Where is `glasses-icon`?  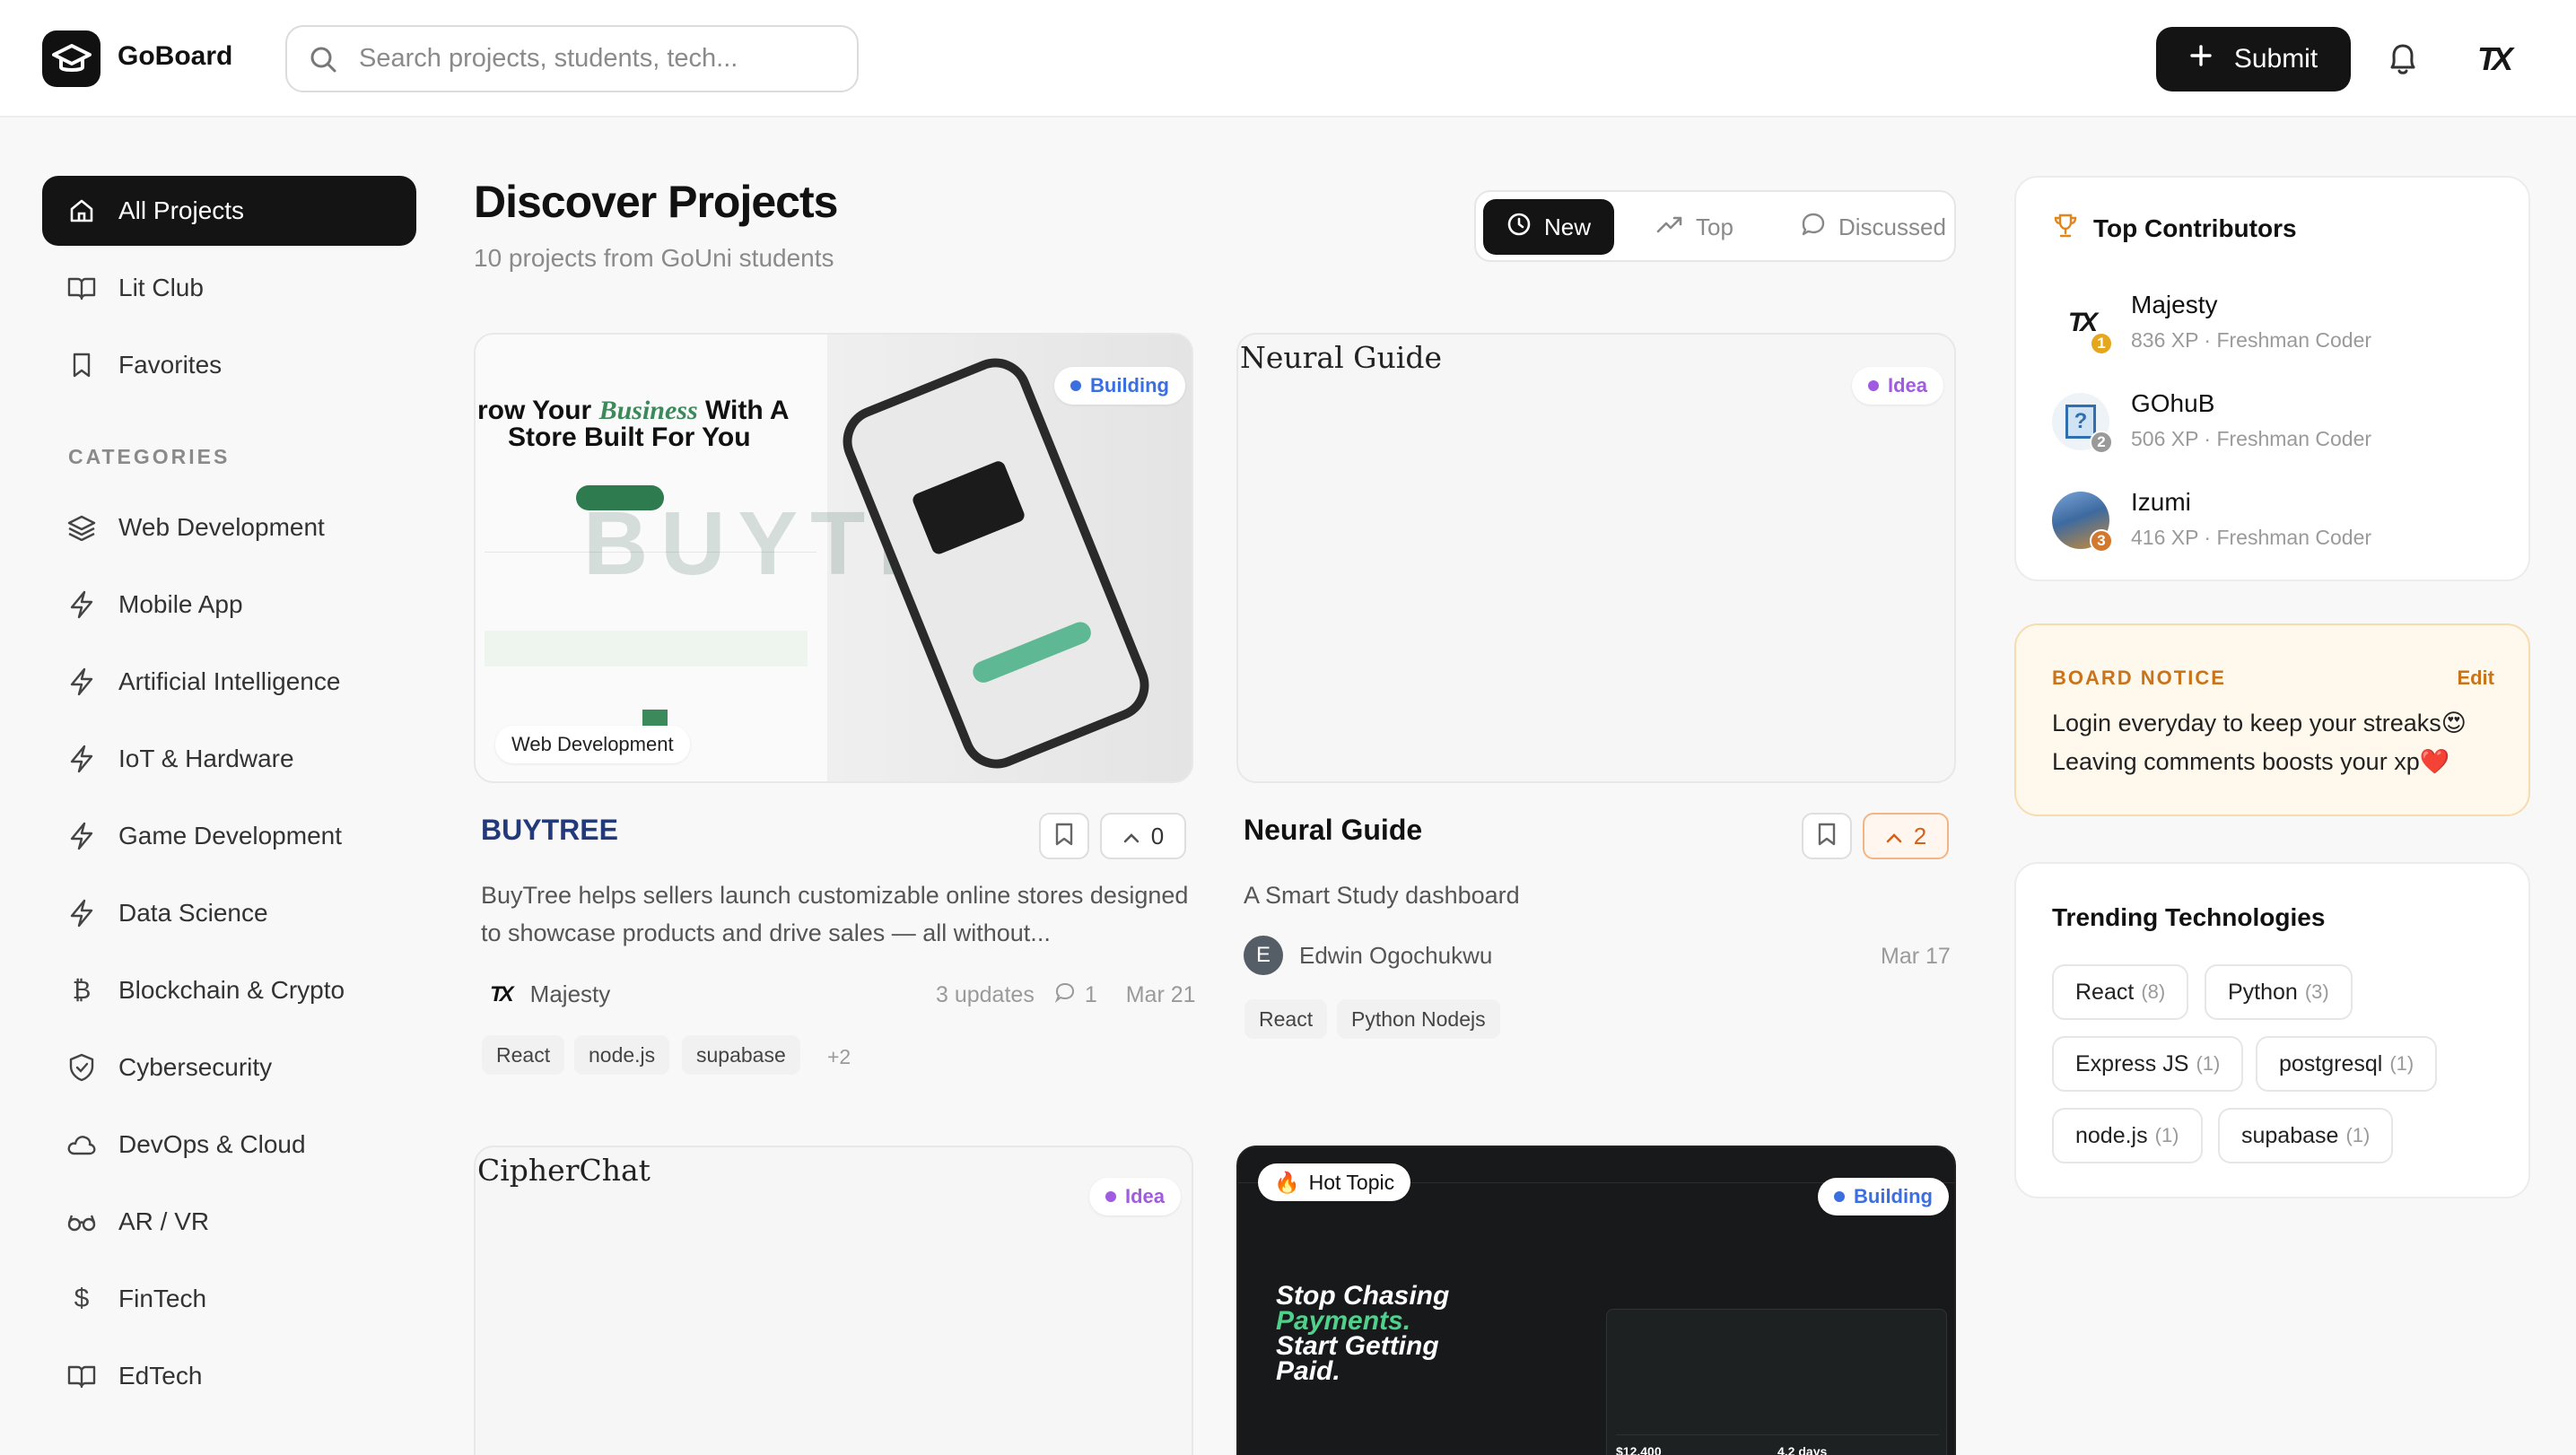 glasses-icon is located at coordinates (81, 1222).